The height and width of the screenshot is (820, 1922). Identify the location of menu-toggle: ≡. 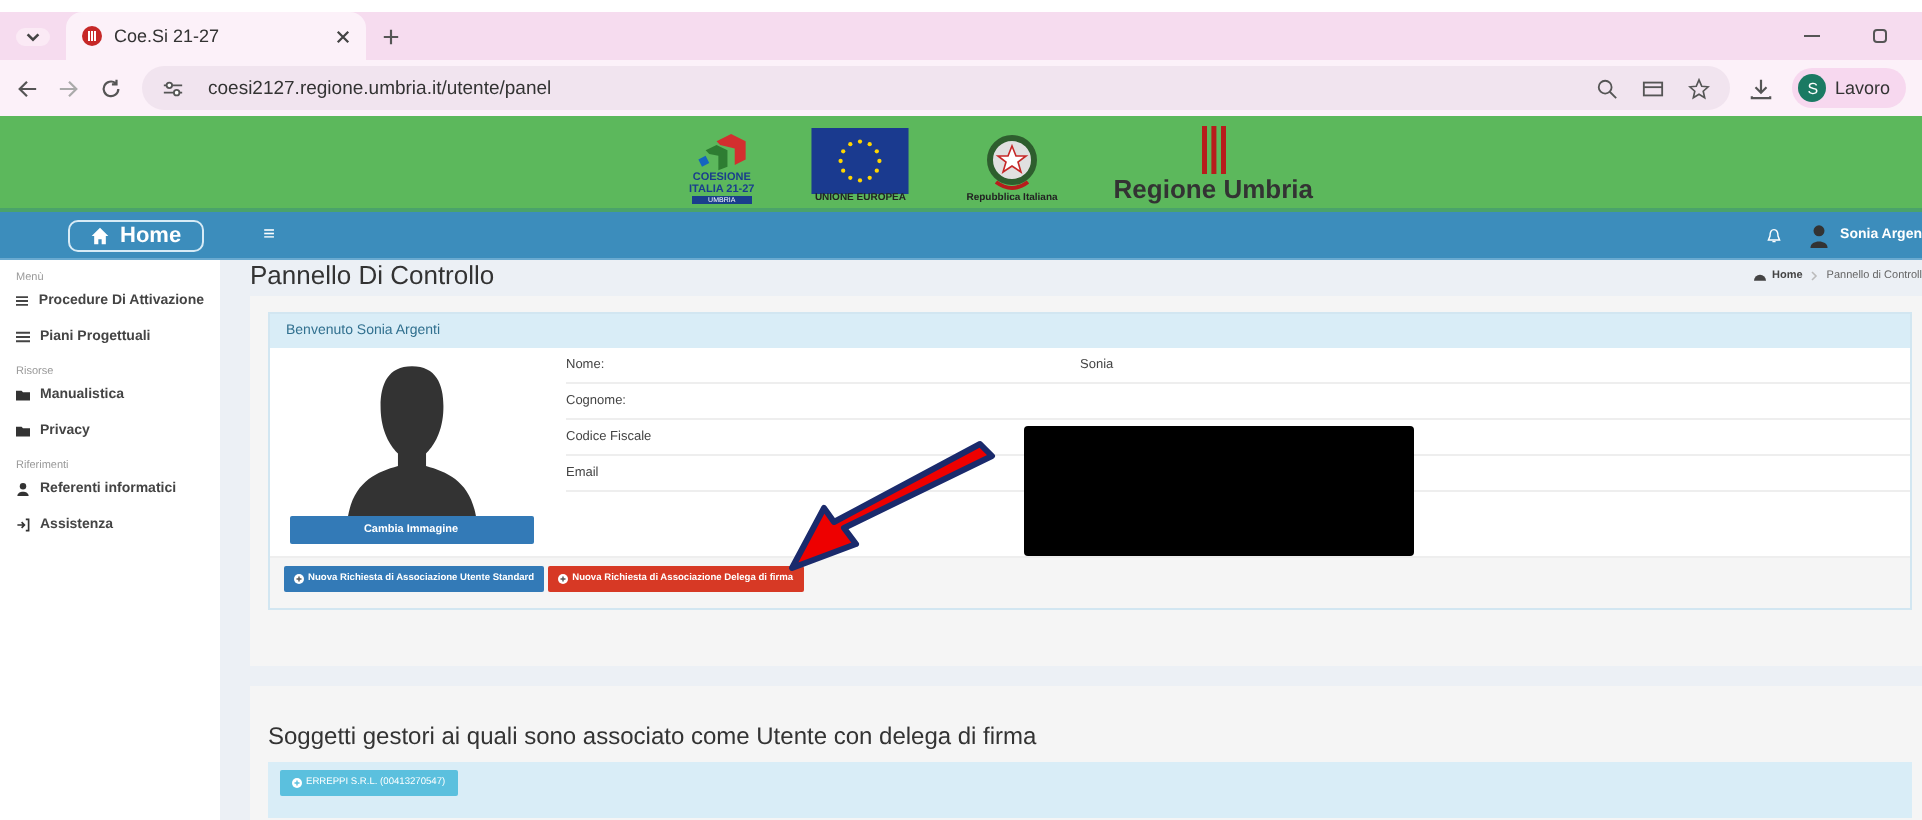
(269, 235).